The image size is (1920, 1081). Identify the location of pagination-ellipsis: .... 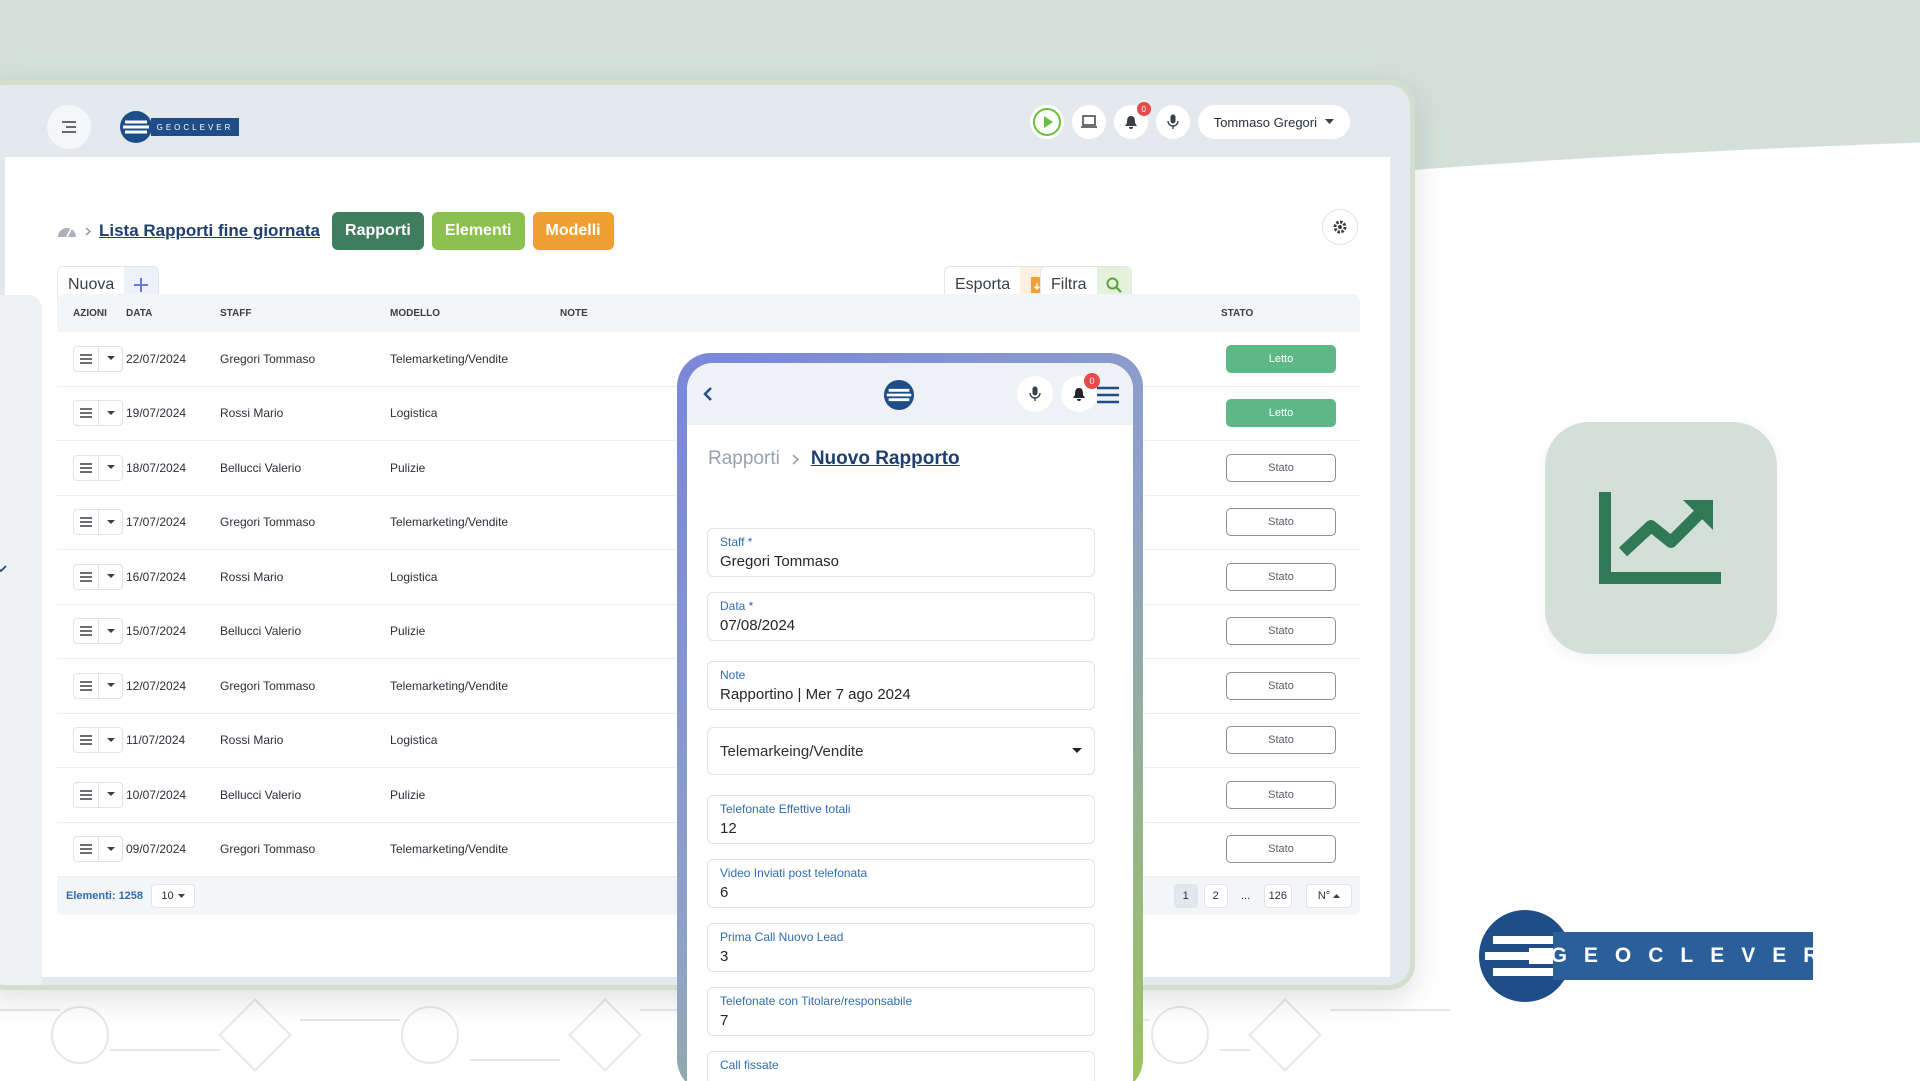
(1246, 896).